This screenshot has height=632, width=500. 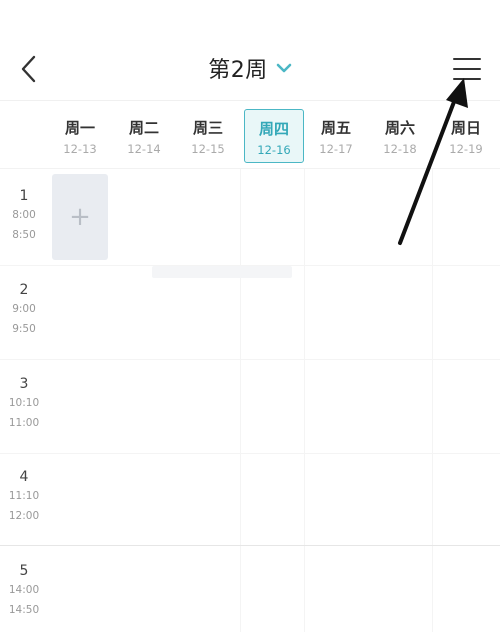 I want to click on day-name: 周一, so click(x=79, y=128).